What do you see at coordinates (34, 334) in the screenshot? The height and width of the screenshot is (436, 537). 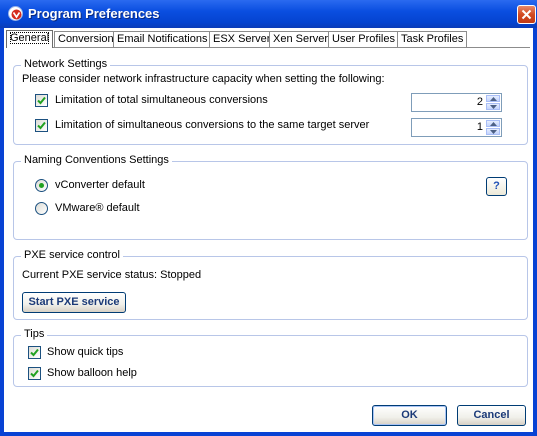 I see `tips-title: Tips` at bounding box center [34, 334].